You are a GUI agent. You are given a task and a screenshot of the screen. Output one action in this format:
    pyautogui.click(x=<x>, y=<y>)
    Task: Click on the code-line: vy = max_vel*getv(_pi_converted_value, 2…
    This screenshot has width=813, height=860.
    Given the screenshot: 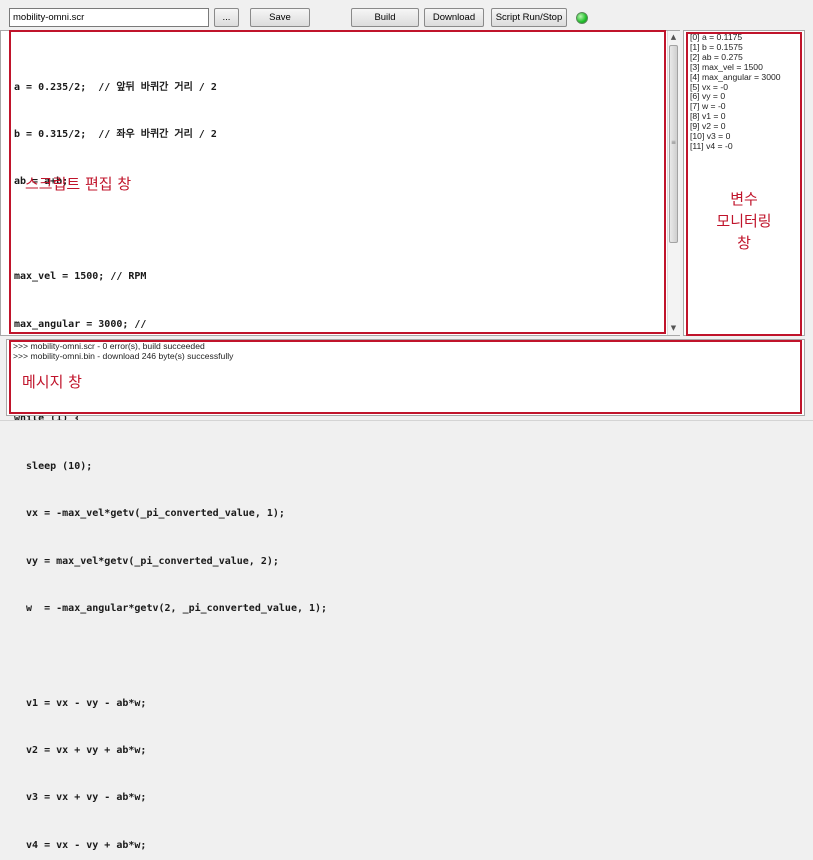 What is the action you would take?
    pyautogui.click(x=146, y=561)
    